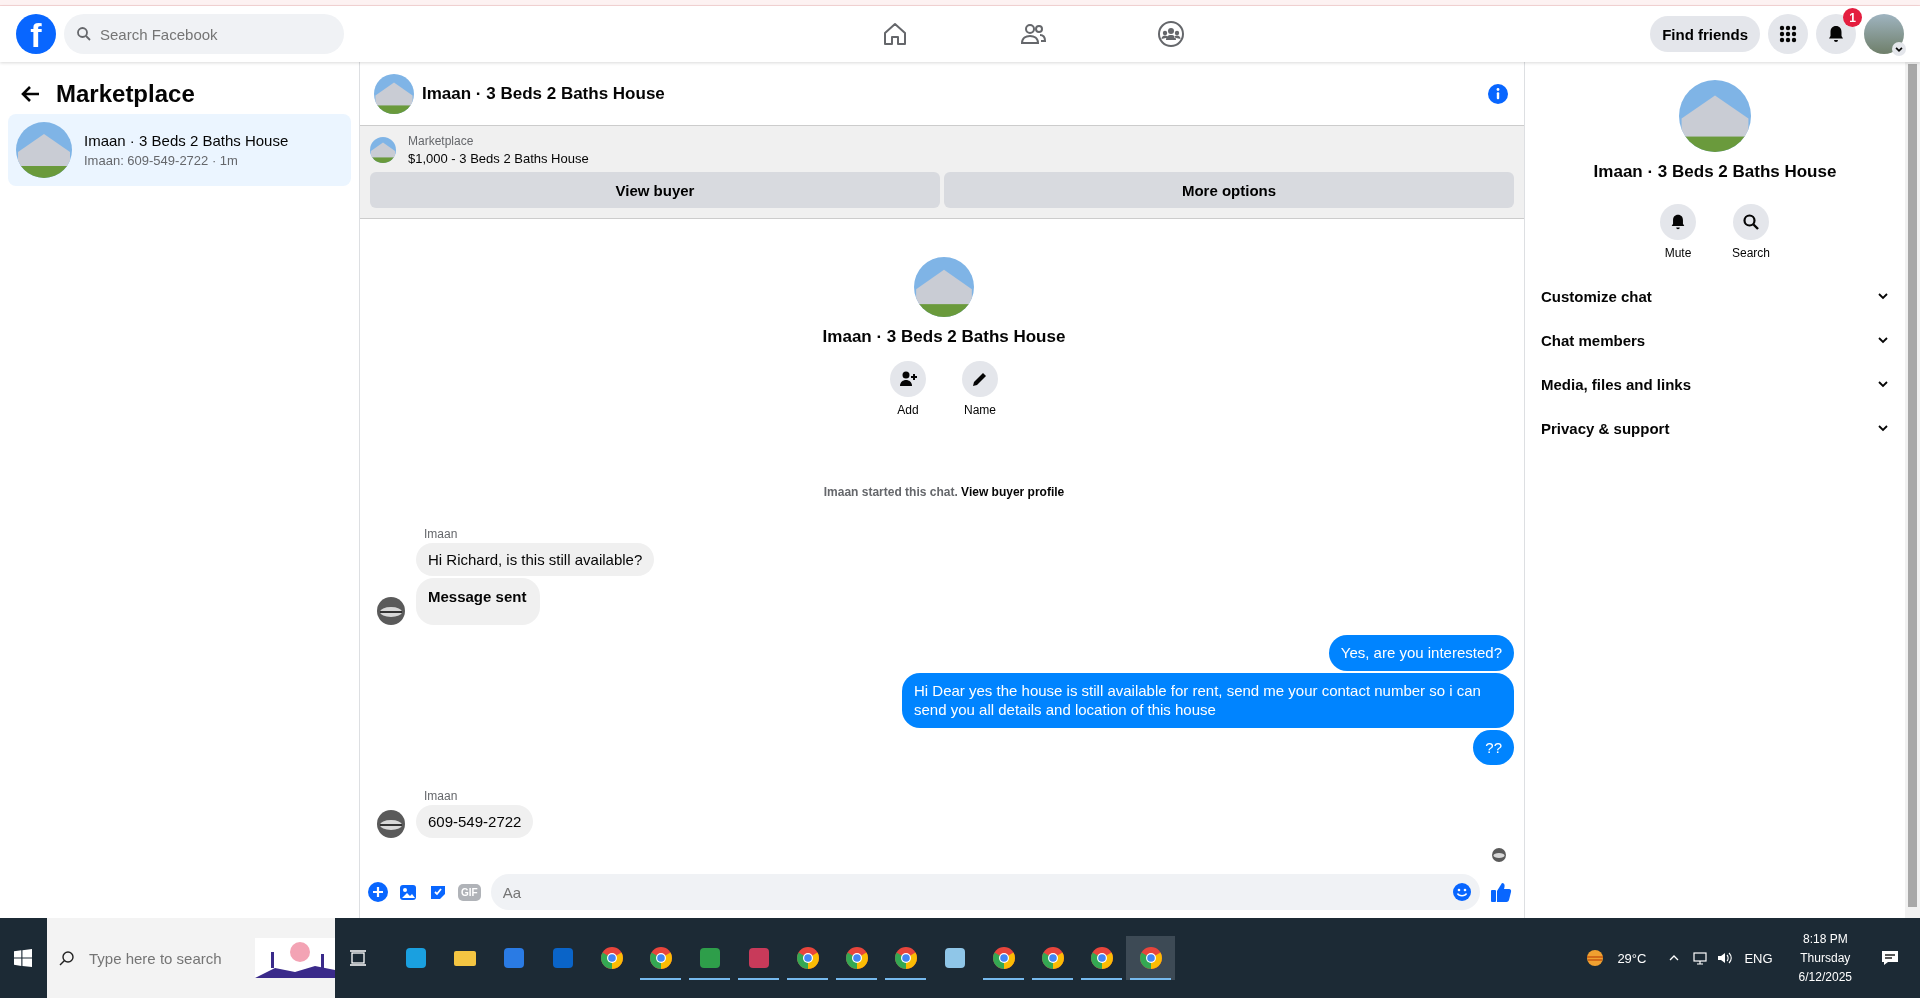  I want to click on emoji-icon, so click(1462, 892).